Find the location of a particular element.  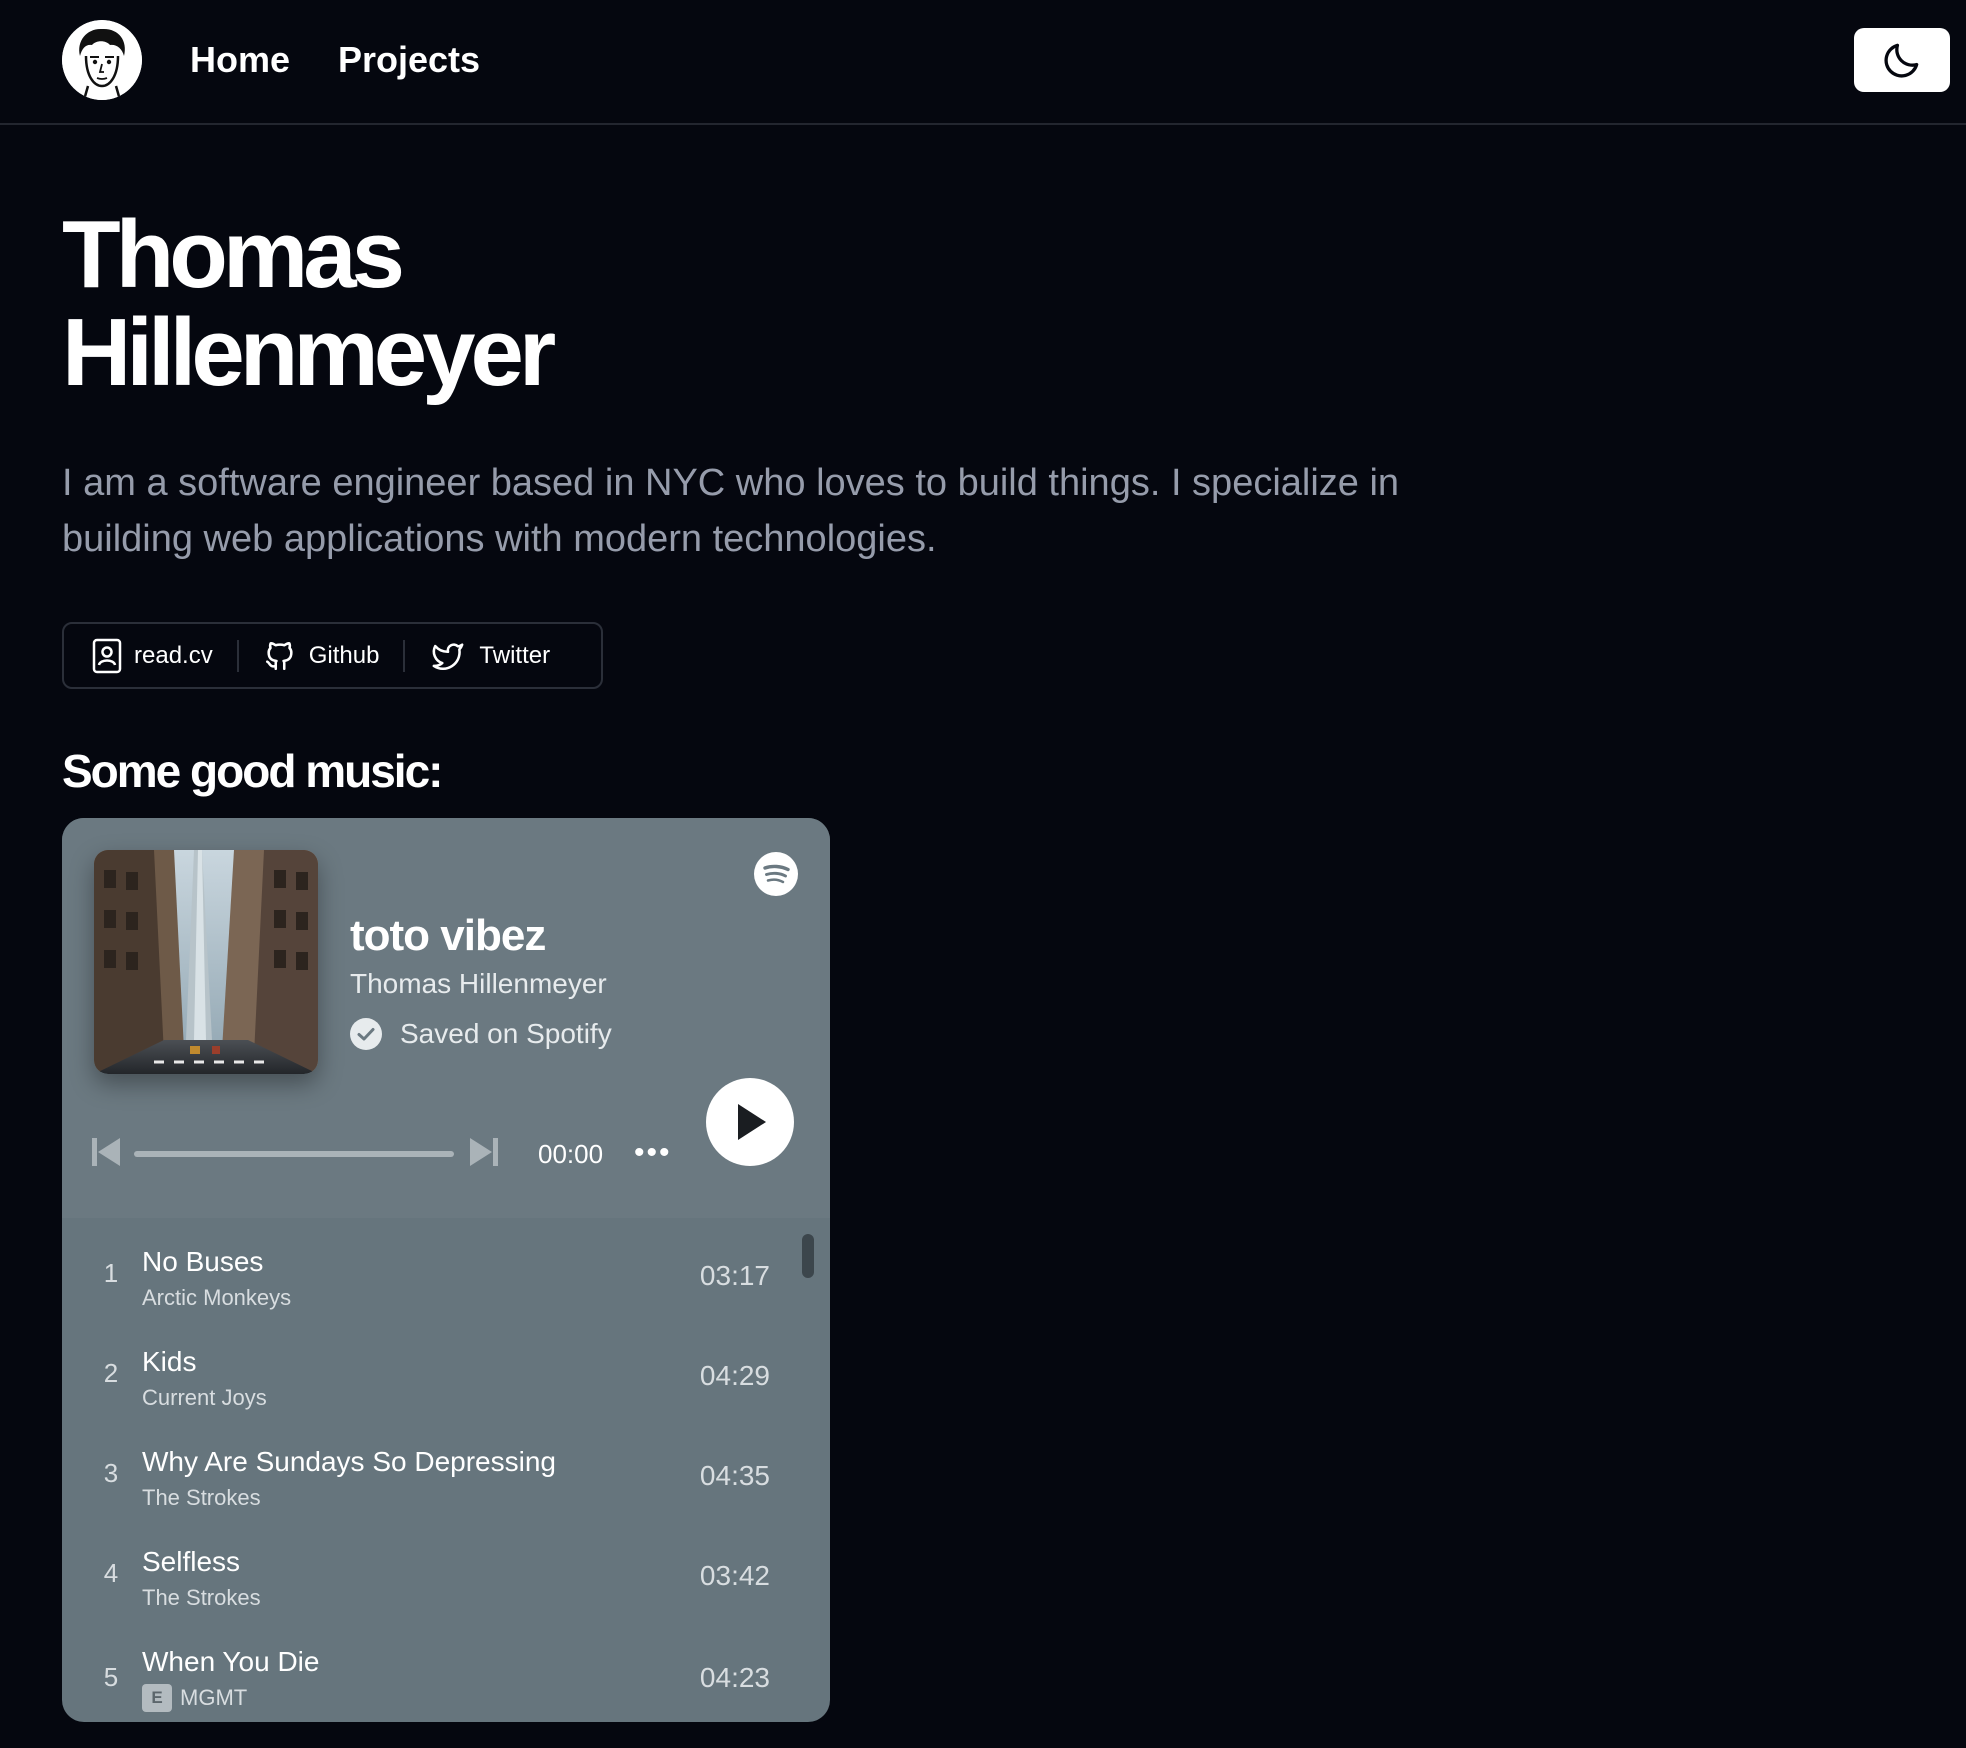

play-button is located at coordinates (750, 1122).